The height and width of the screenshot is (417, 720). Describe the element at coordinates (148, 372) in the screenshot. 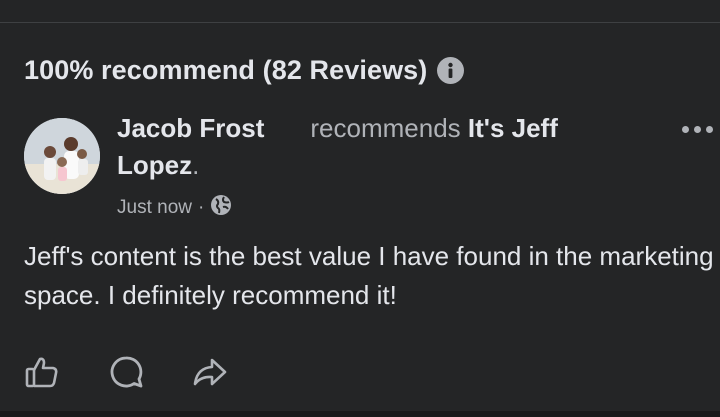

I see `action-bar` at that location.